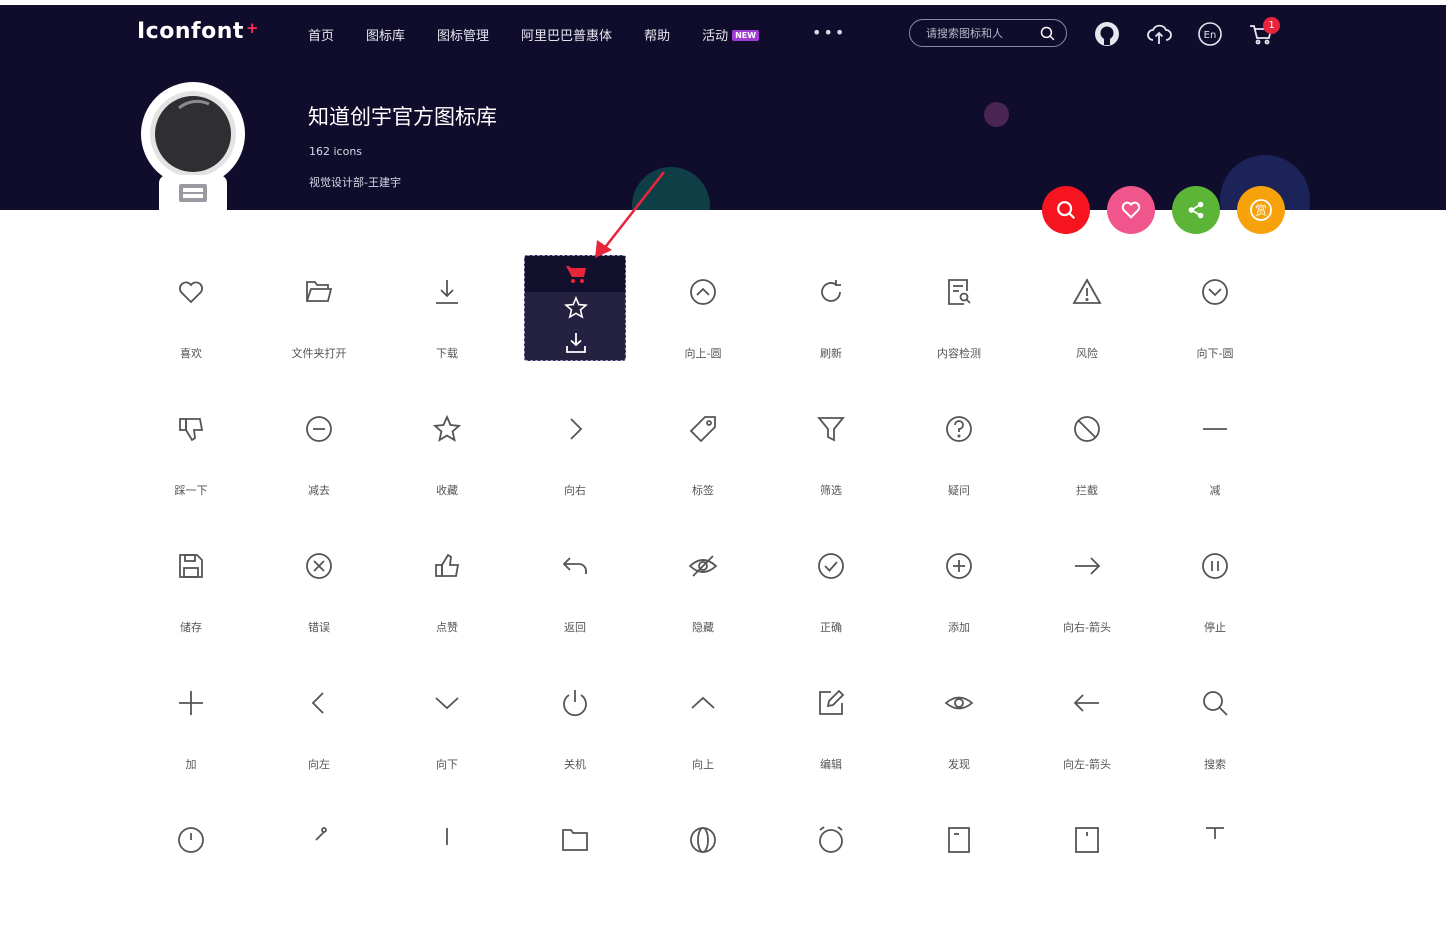  What do you see at coordinates (576, 274) in the screenshot?
I see `add-to-cart-icon` at bounding box center [576, 274].